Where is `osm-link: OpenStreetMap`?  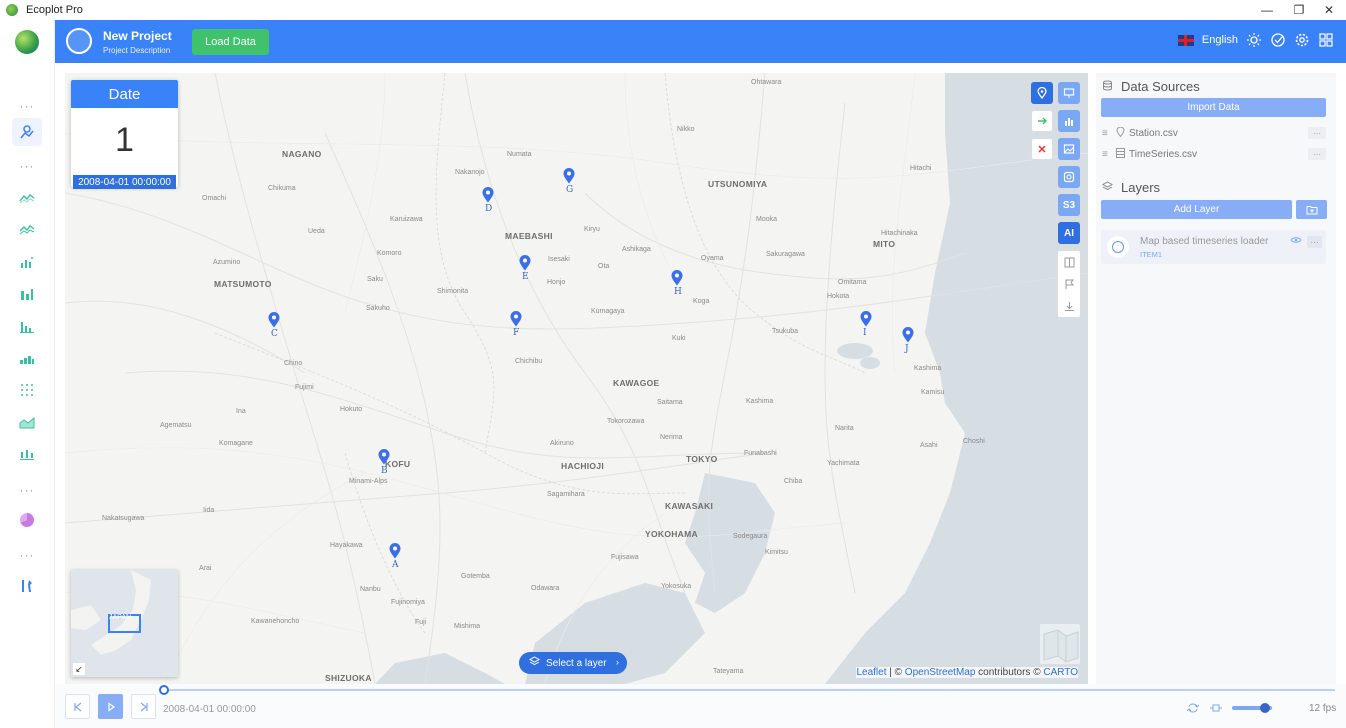
osm-link: OpenStreetMap is located at coordinates (940, 672).